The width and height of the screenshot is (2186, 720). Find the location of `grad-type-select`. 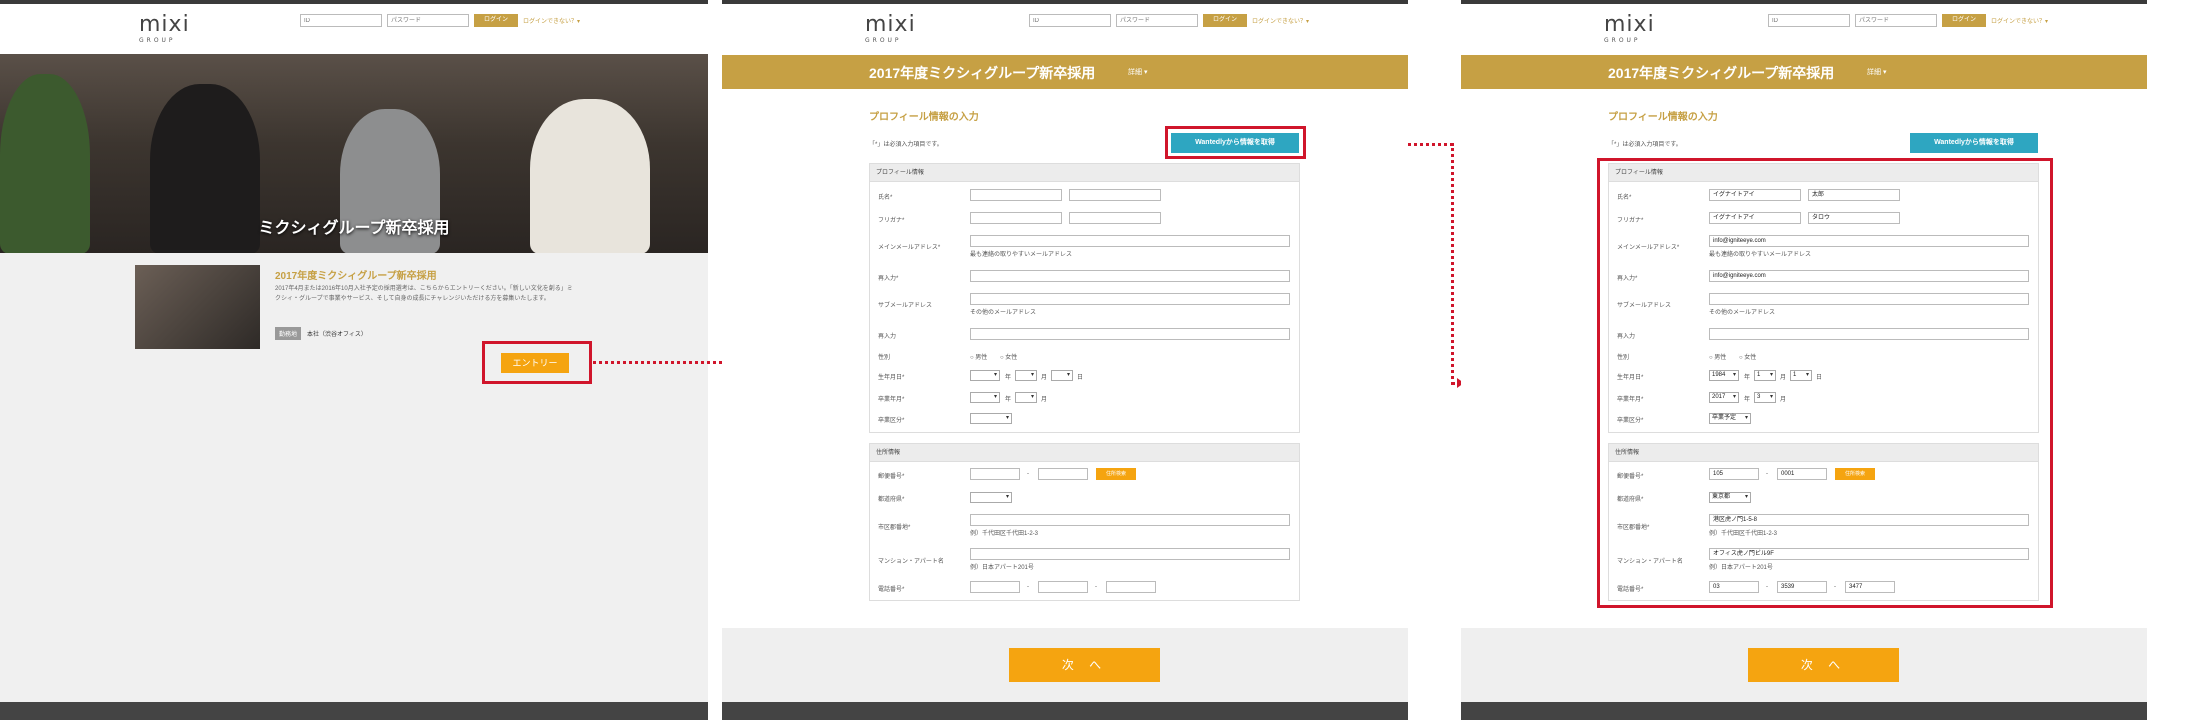

grad-type-select is located at coordinates (991, 418).